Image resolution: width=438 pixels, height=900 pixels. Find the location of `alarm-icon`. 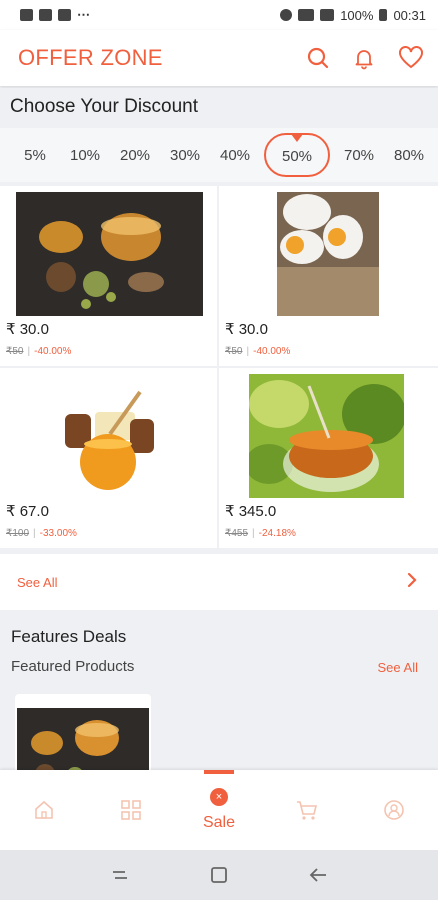

alarm-icon is located at coordinates (286, 15).